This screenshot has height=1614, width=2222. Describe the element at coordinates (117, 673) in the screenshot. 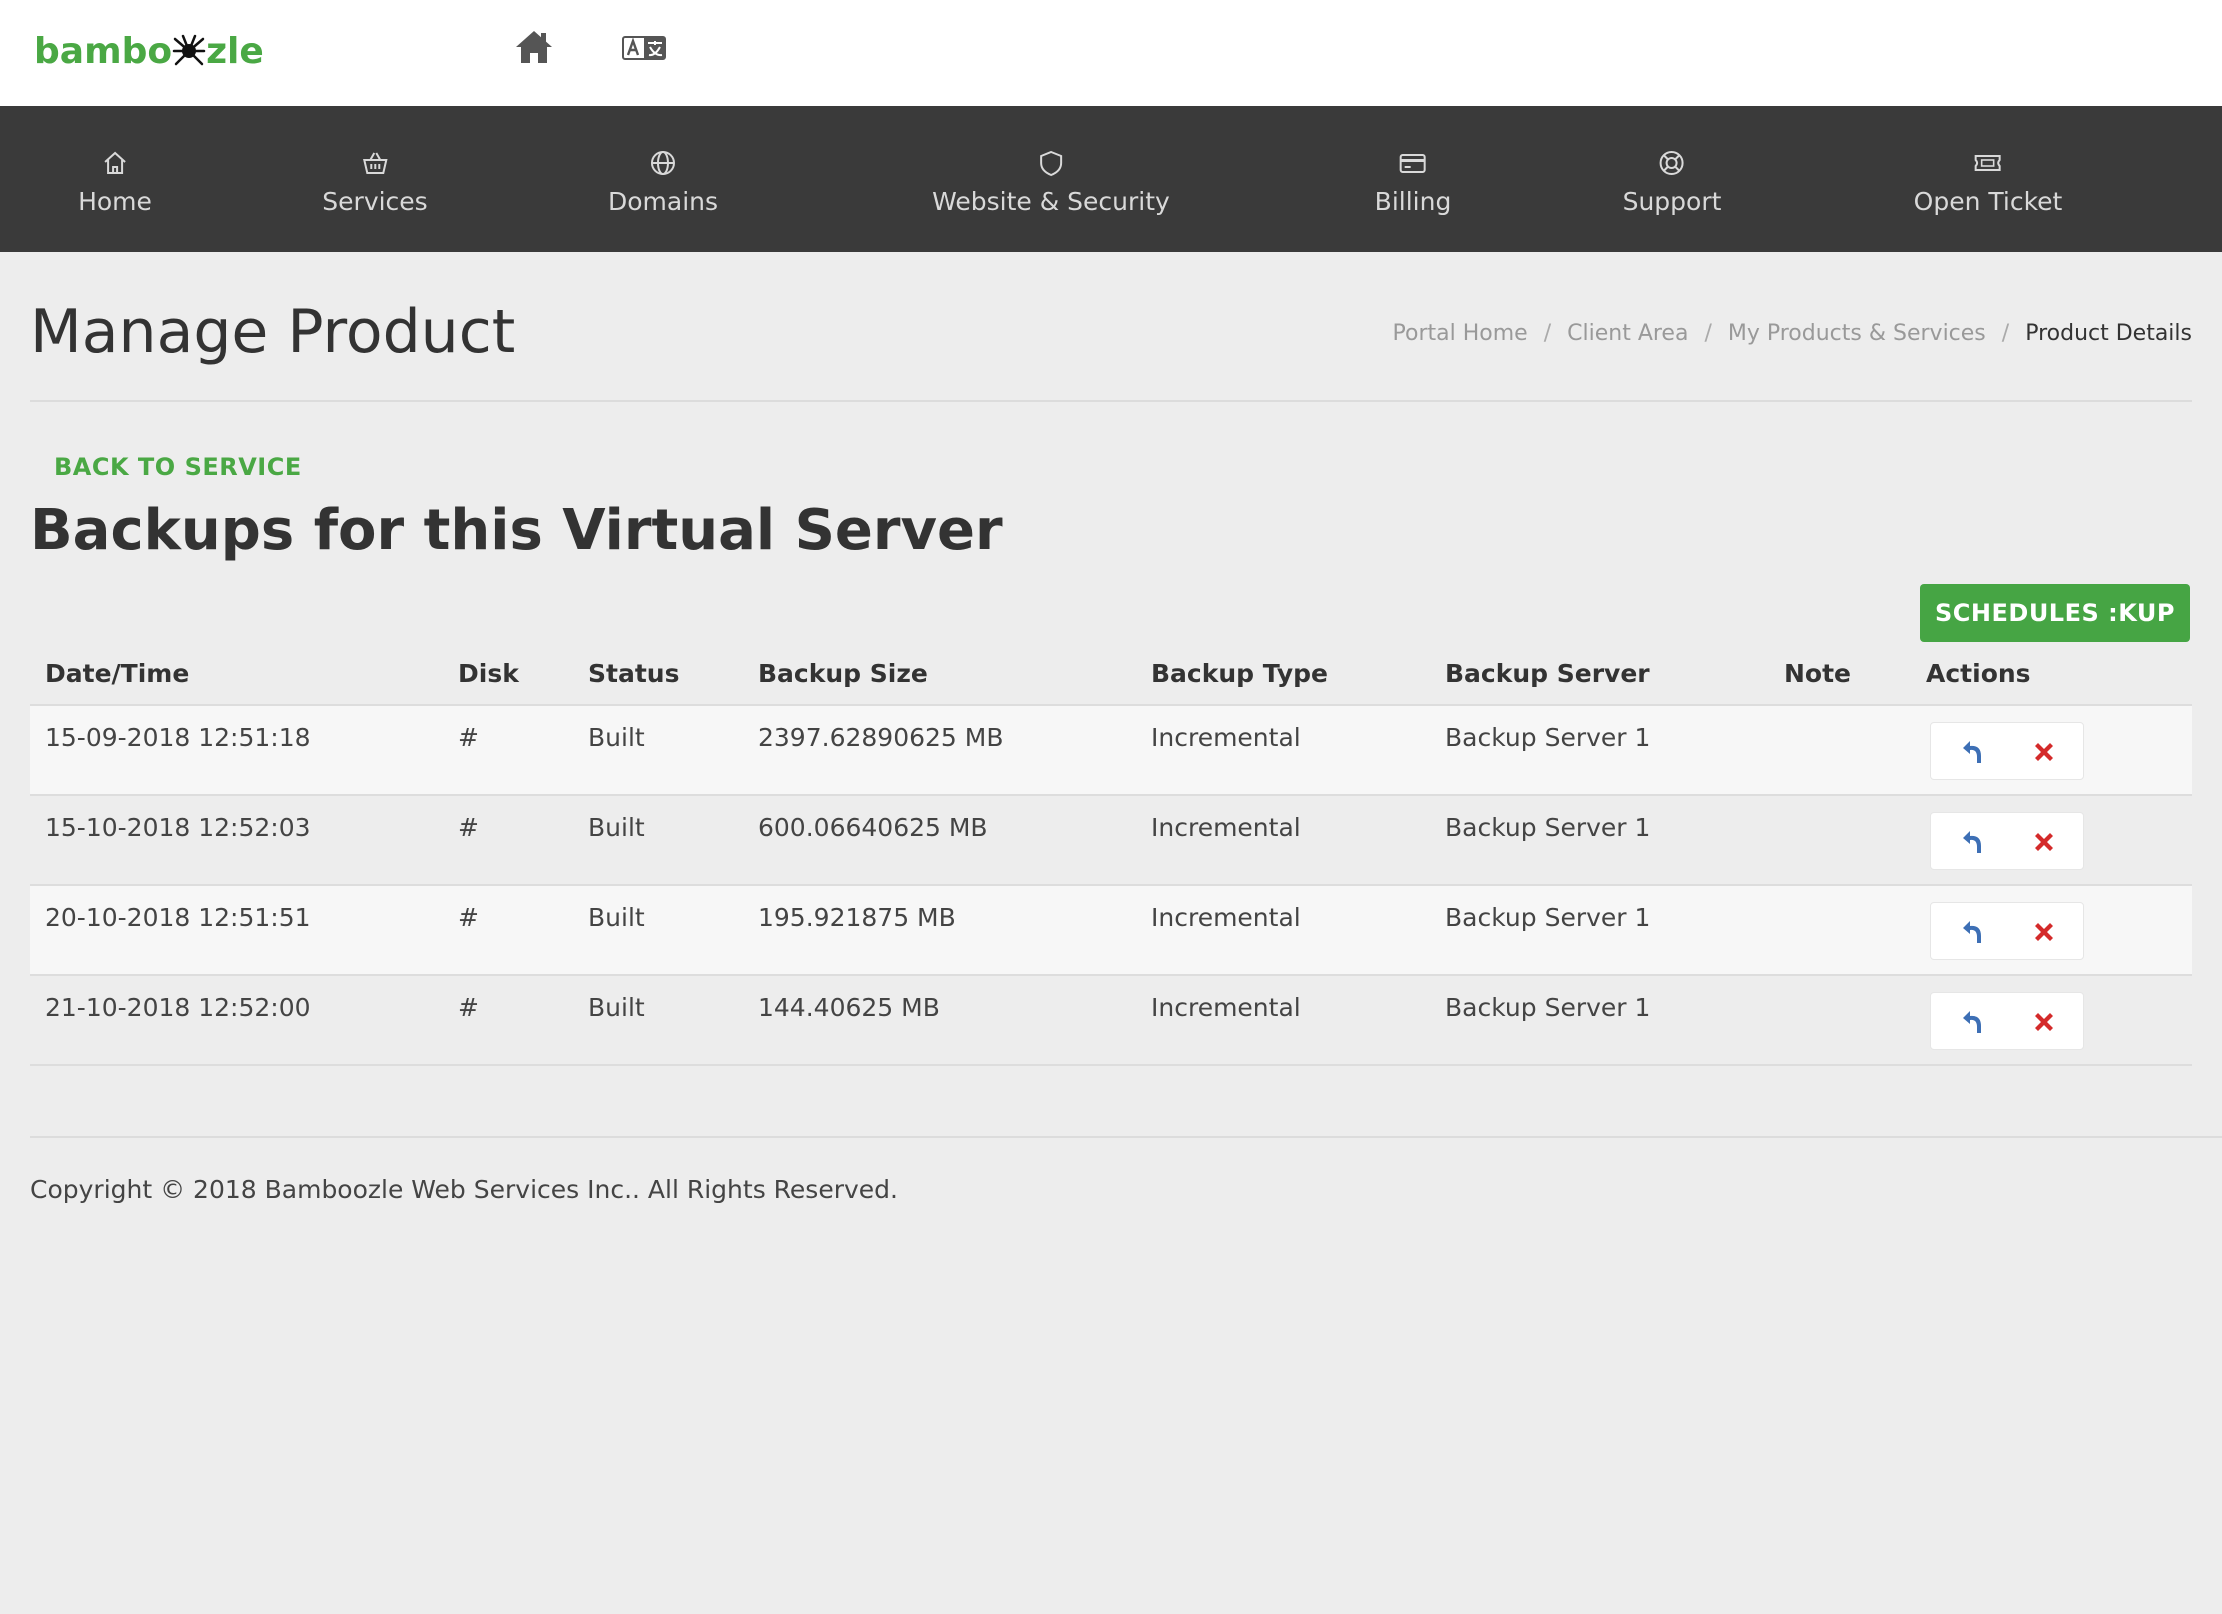

I see `col-header-datetime: Date/Time` at that location.